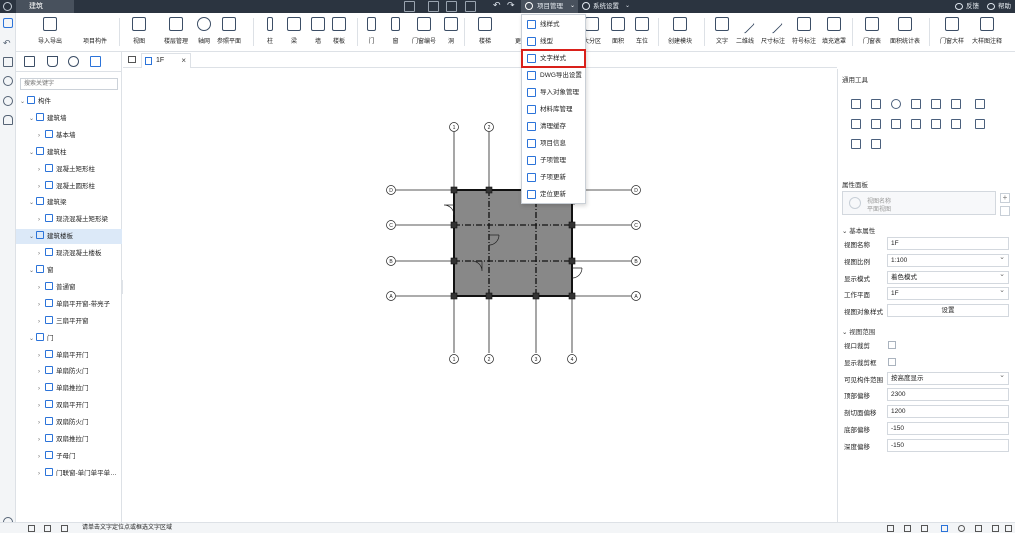  What do you see at coordinates (919, 203) in the screenshot?
I see `view-type-selector: 视图名称 平面视图` at bounding box center [919, 203].